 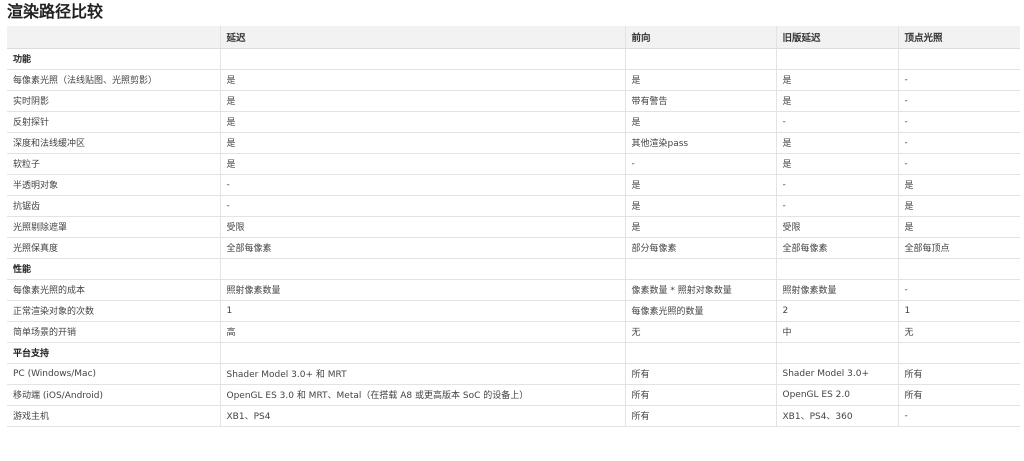 I want to click on header-forward: 前向, so click(x=701, y=37).